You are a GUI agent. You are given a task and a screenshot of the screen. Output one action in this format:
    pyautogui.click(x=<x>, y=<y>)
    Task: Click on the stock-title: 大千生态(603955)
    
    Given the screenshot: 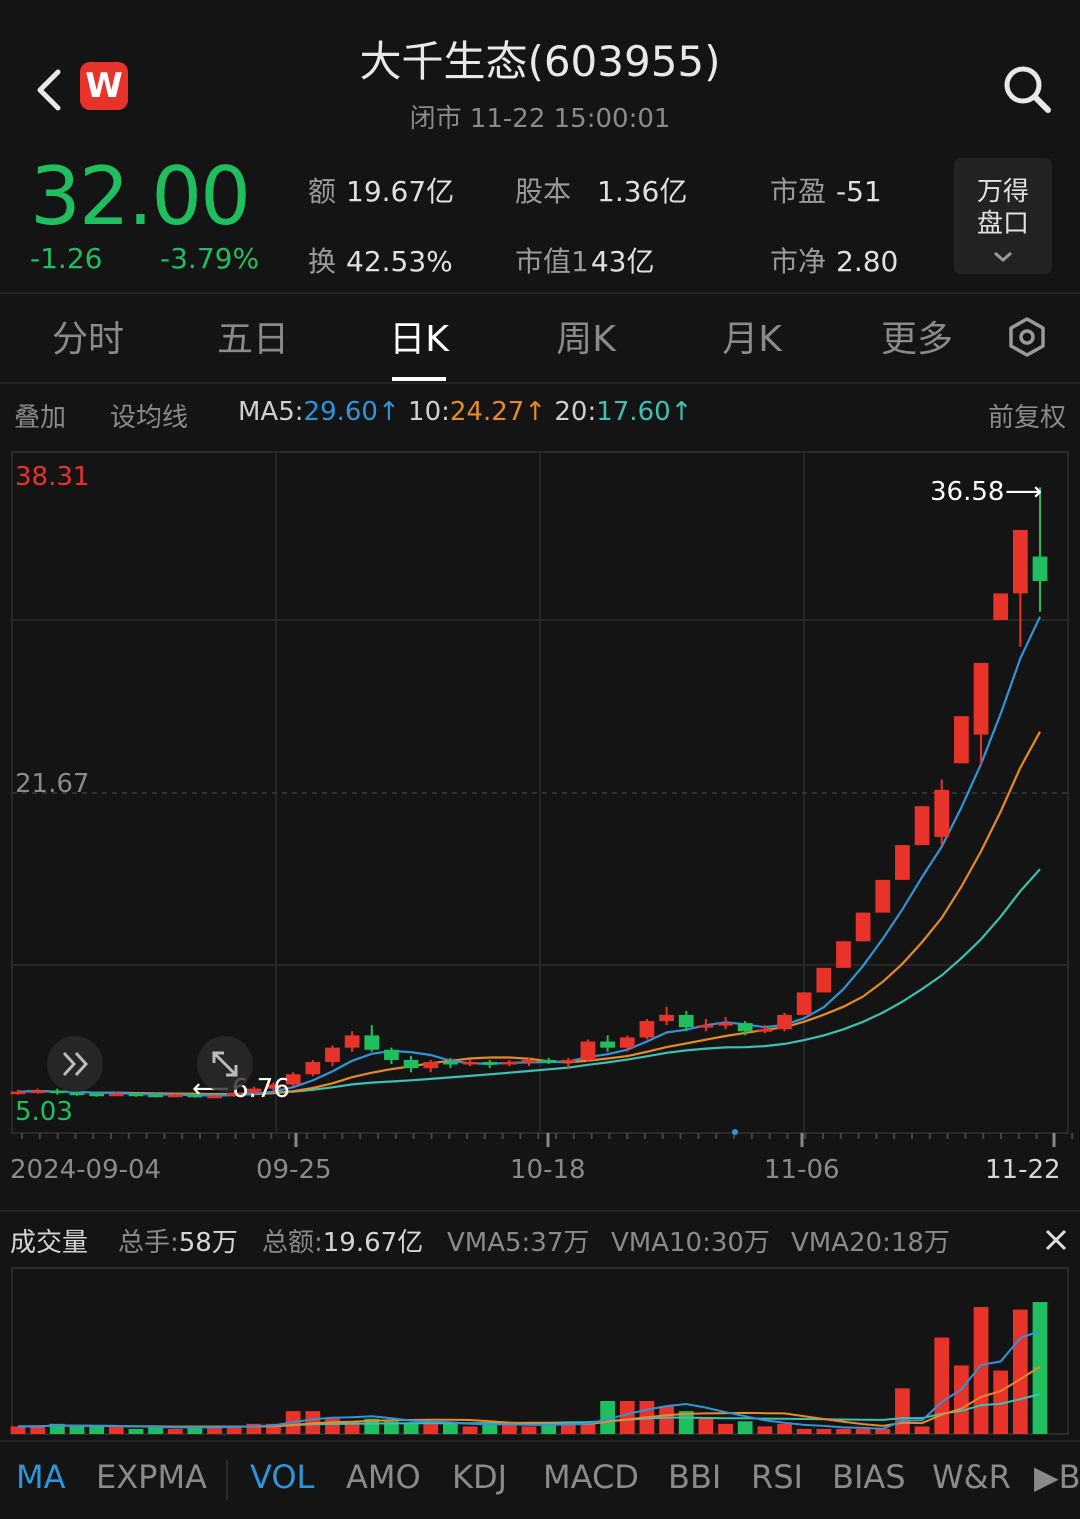 What is the action you would take?
    pyautogui.click(x=540, y=61)
    